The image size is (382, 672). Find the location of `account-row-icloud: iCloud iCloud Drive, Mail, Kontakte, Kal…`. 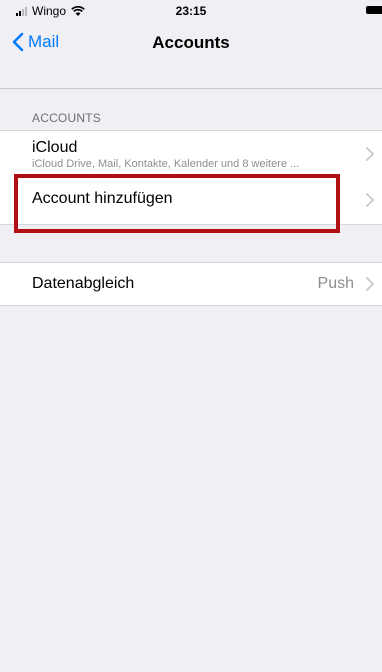

account-row-icloud: iCloud iCloud Drive, Mail, Kontakte, Kal… is located at coordinates (191, 153).